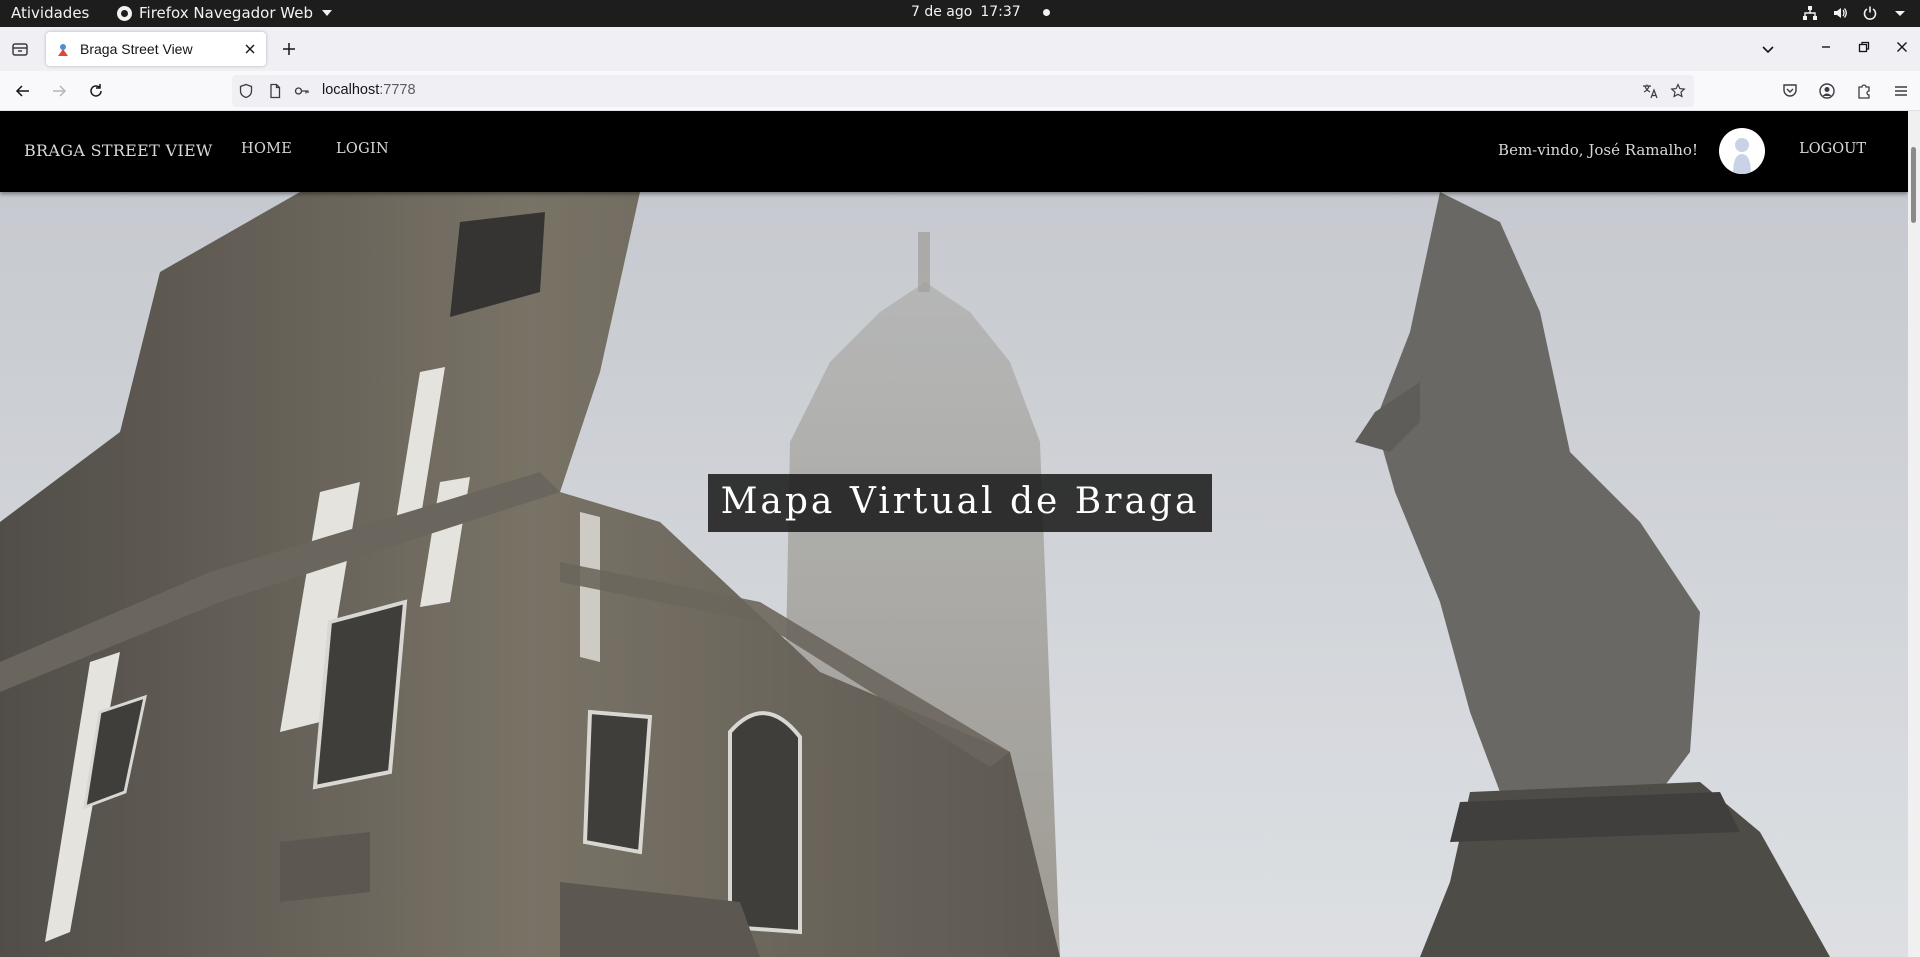 The height and width of the screenshot is (957, 1920). I want to click on system-tray, so click(1855, 13).